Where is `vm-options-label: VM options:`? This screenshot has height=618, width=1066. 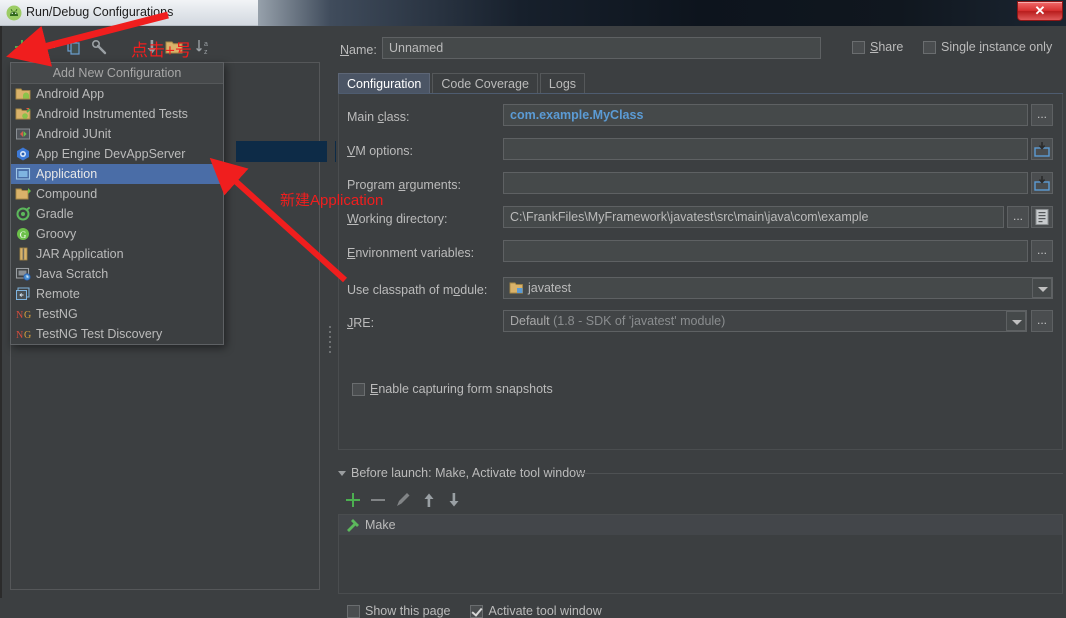 vm-options-label: VM options: is located at coordinates (380, 151).